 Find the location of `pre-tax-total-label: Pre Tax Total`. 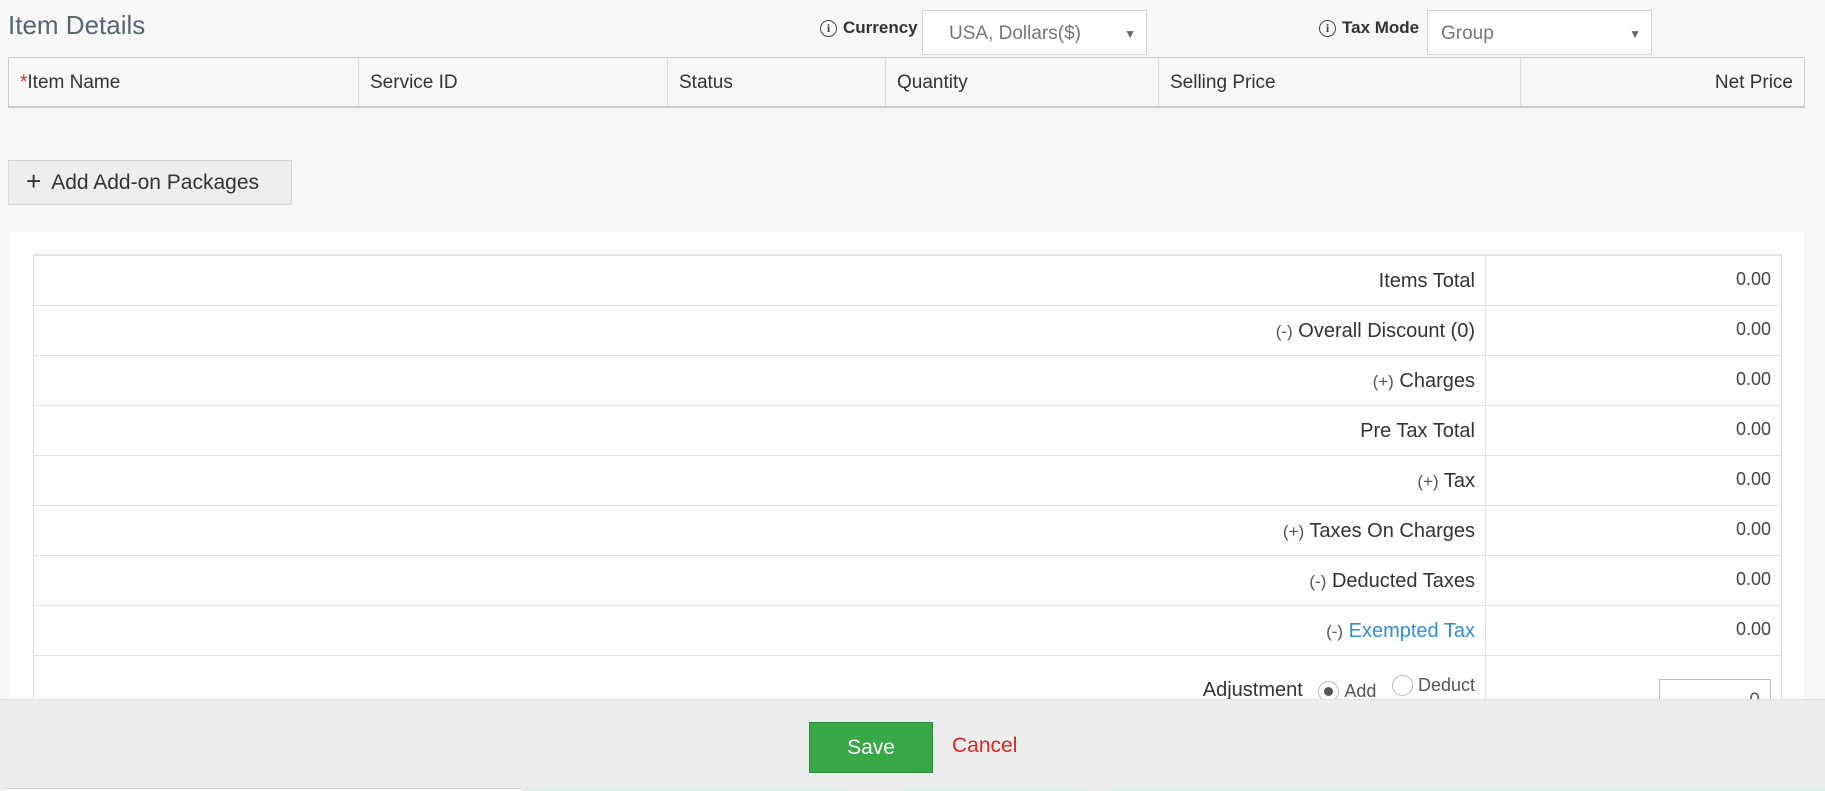

pre-tax-total-label: Pre Tax Total is located at coordinates (1417, 431).